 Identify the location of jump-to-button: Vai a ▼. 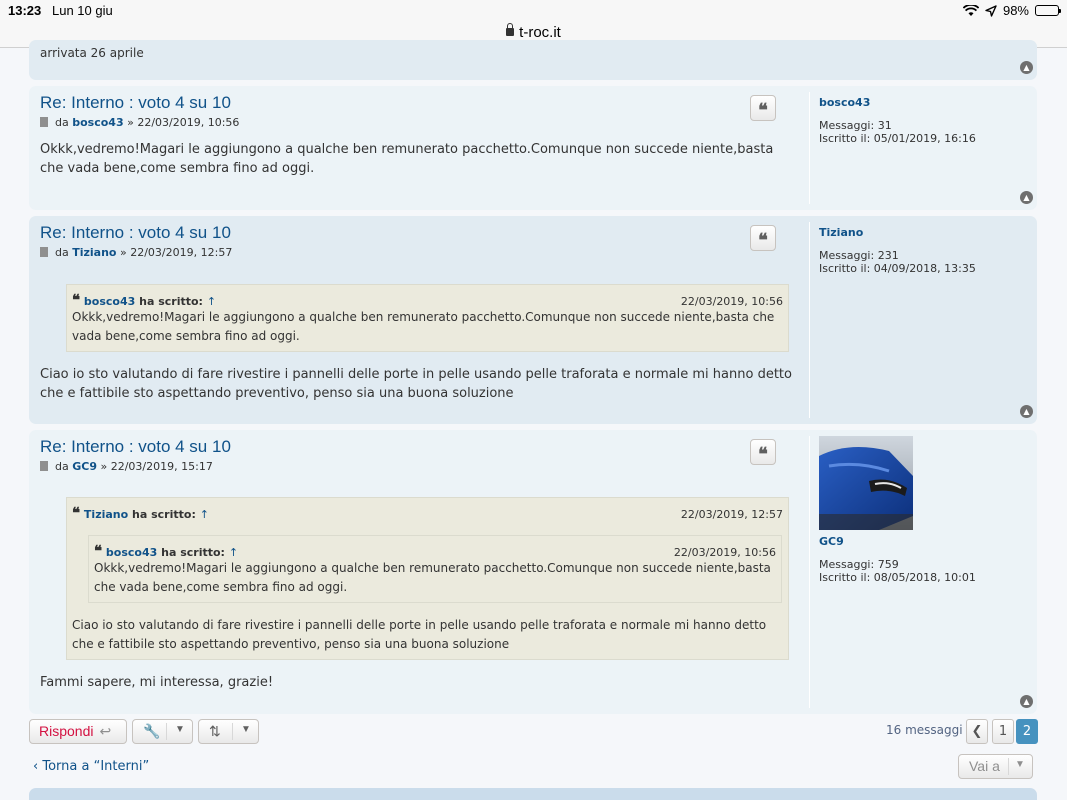
(995, 766).